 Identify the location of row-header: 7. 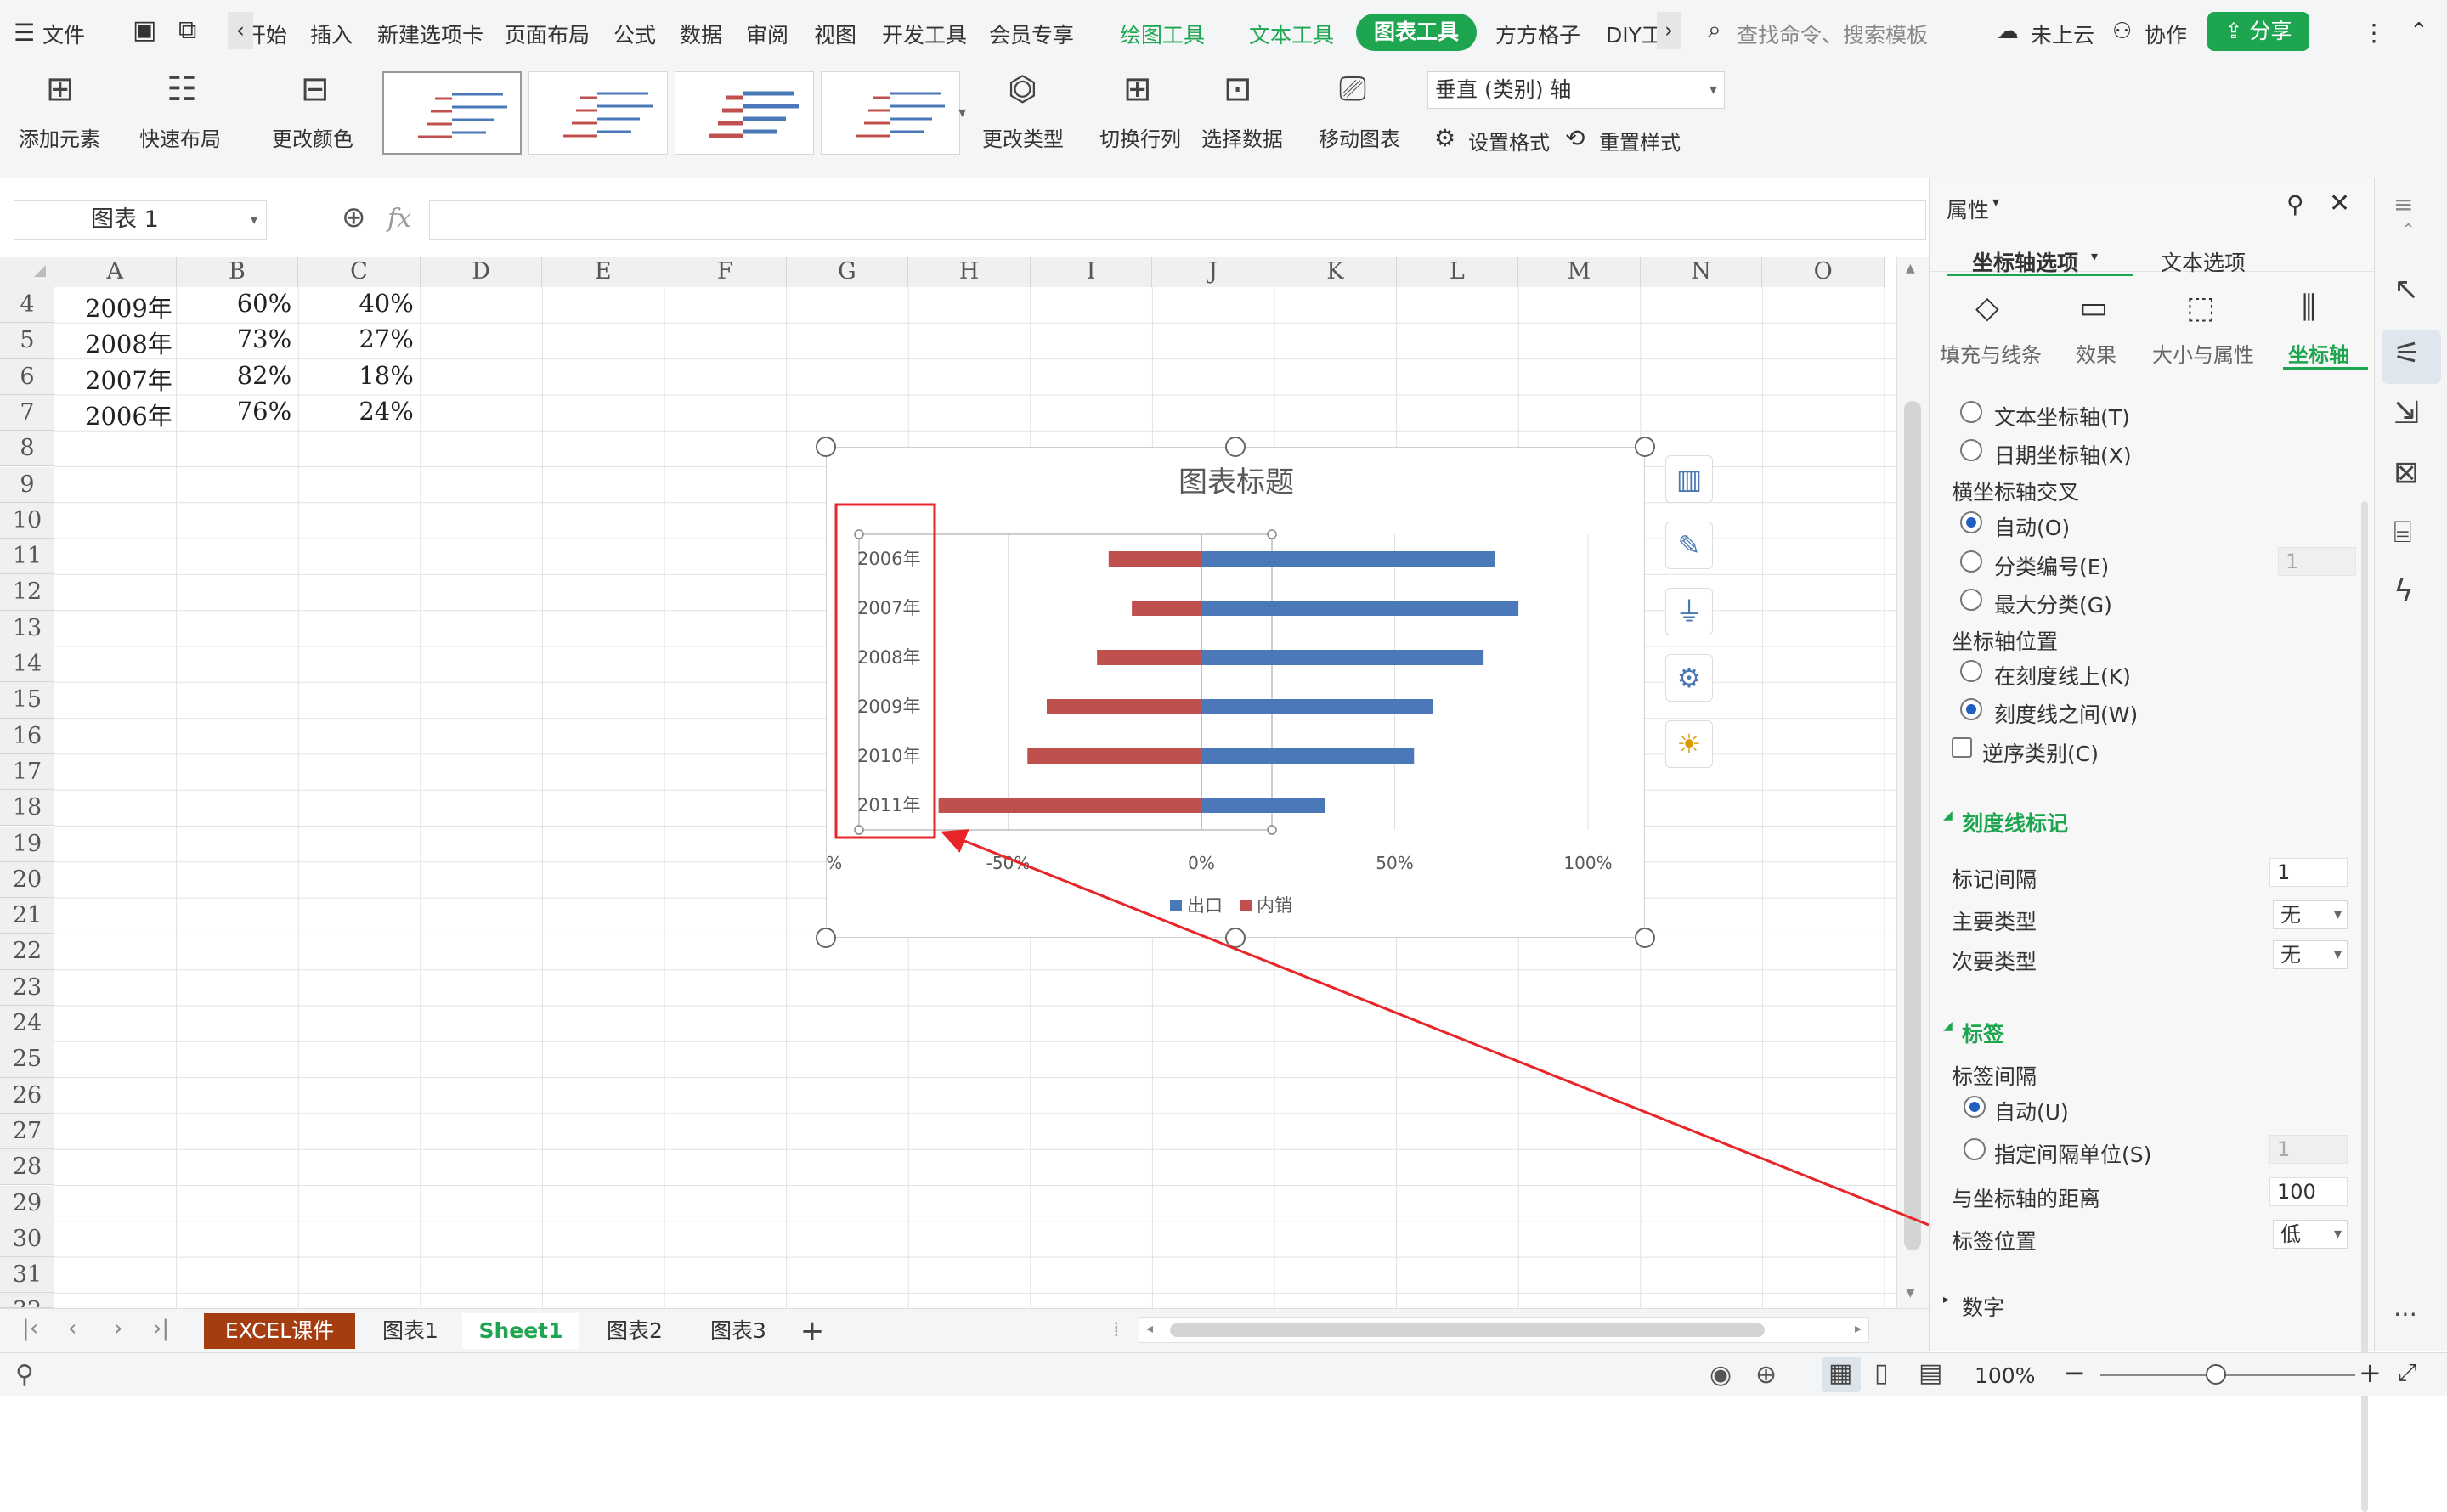
(27, 413).